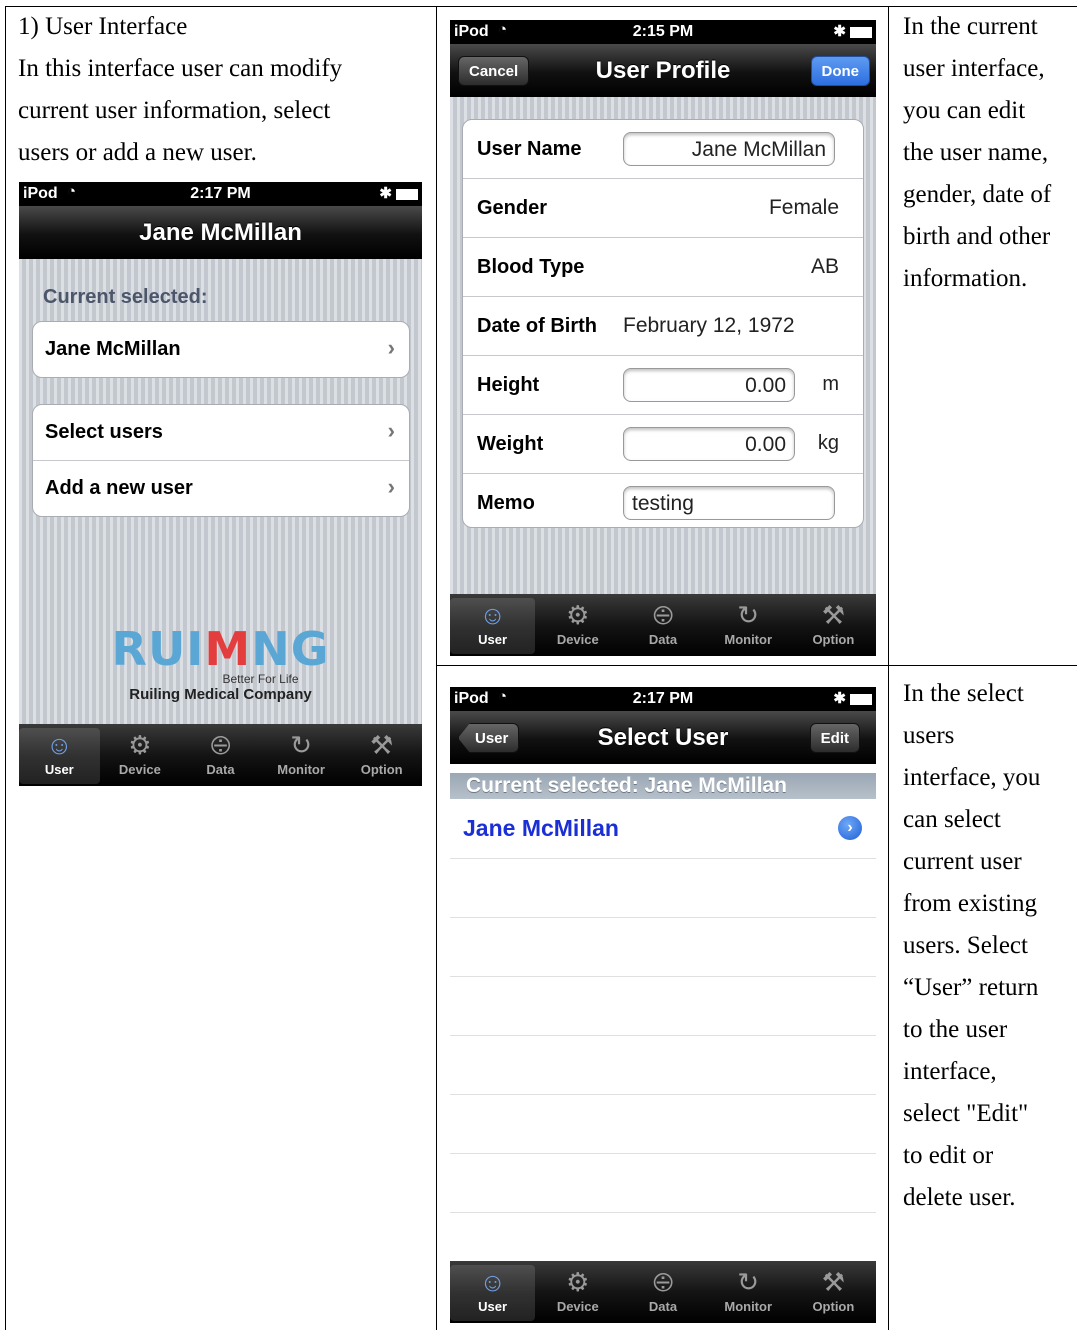  What do you see at coordinates (729, 503) in the screenshot?
I see `memo-field: testing` at bounding box center [729, 503].